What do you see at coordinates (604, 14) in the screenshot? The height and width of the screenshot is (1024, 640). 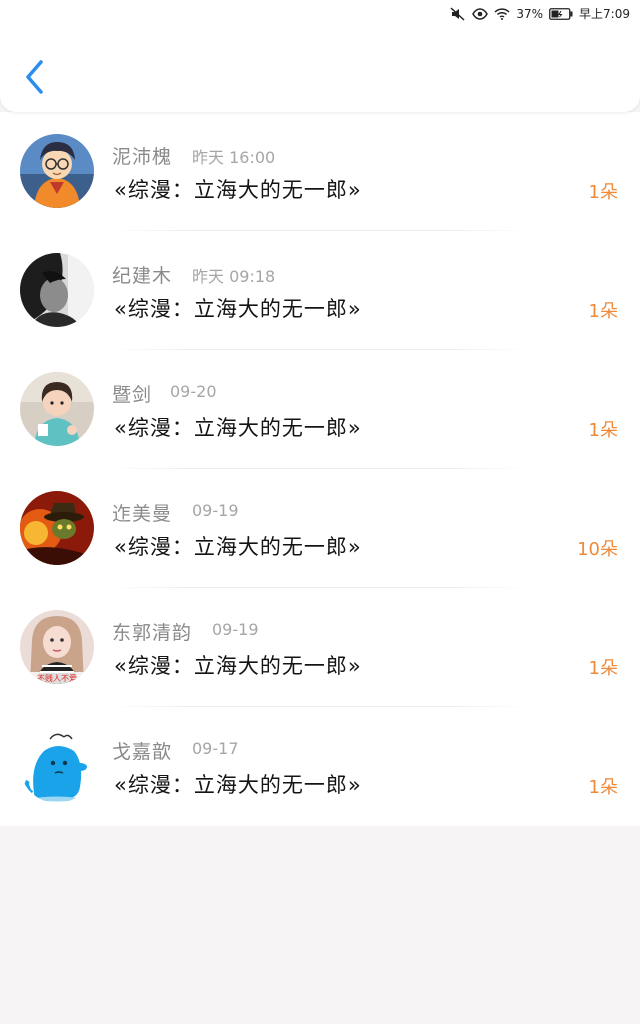 I see `clock: 早上7:09` at bounding box center [604, 14].